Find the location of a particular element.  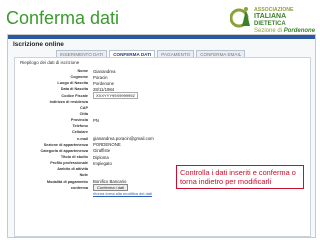

field-value: PN is located at coordinates (96, 120).